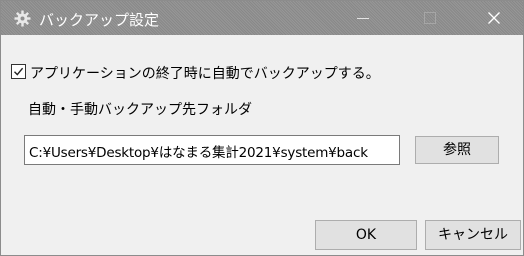 The image size is (524, 256). I want to click on maximize-icon, so click(430, 18).